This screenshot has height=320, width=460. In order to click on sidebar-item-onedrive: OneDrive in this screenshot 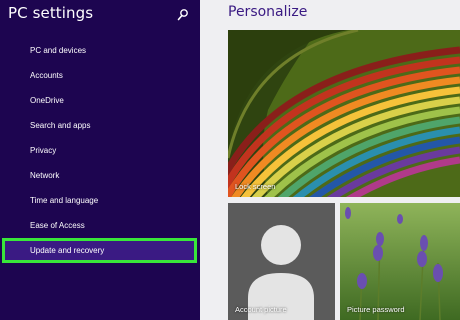, I will do `click(100, 100)`.